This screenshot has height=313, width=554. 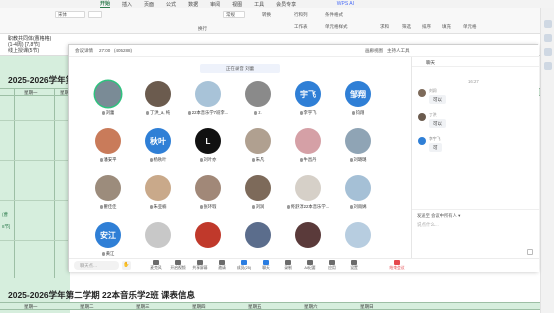 What do you see at coordinates (308, 94) in the screenshot?
I see `avatar-initials: 宇飞` at bounding box center [308, 94].